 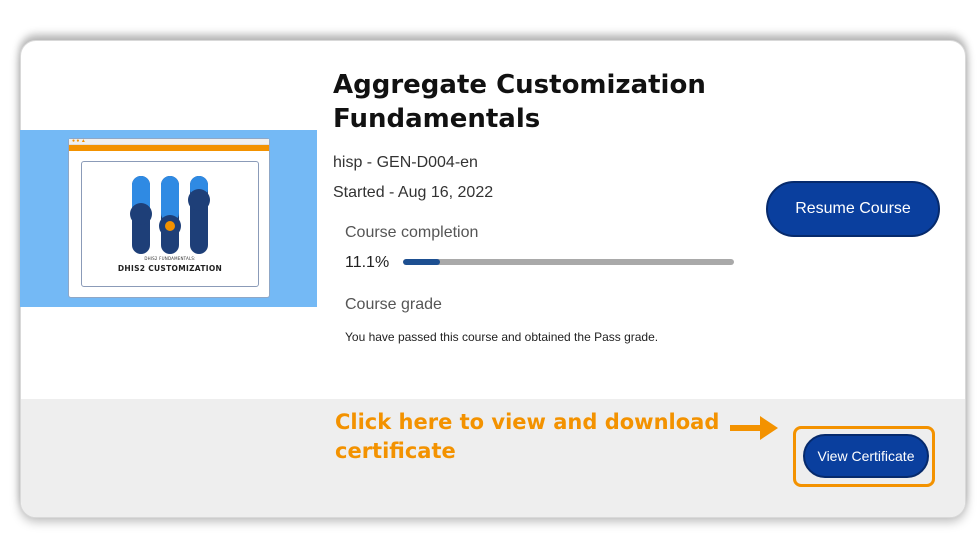 What do you see at coordinates (395, 451) in the screenshot?
I see `callout-line2: certificate` at bounding box center [395, 451].